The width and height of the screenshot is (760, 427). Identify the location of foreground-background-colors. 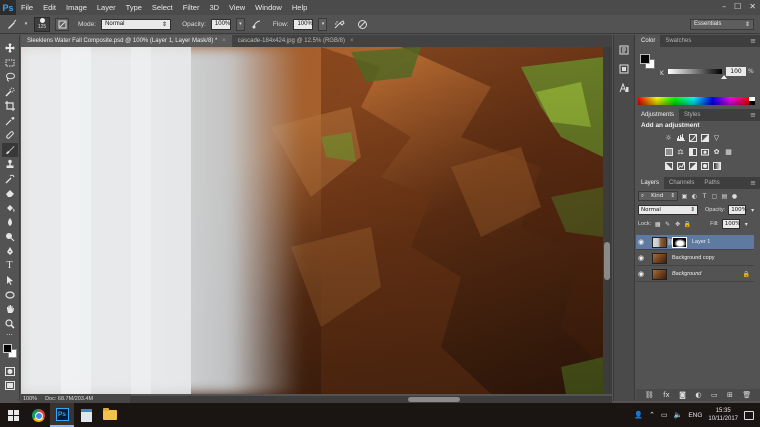
(10, 351).